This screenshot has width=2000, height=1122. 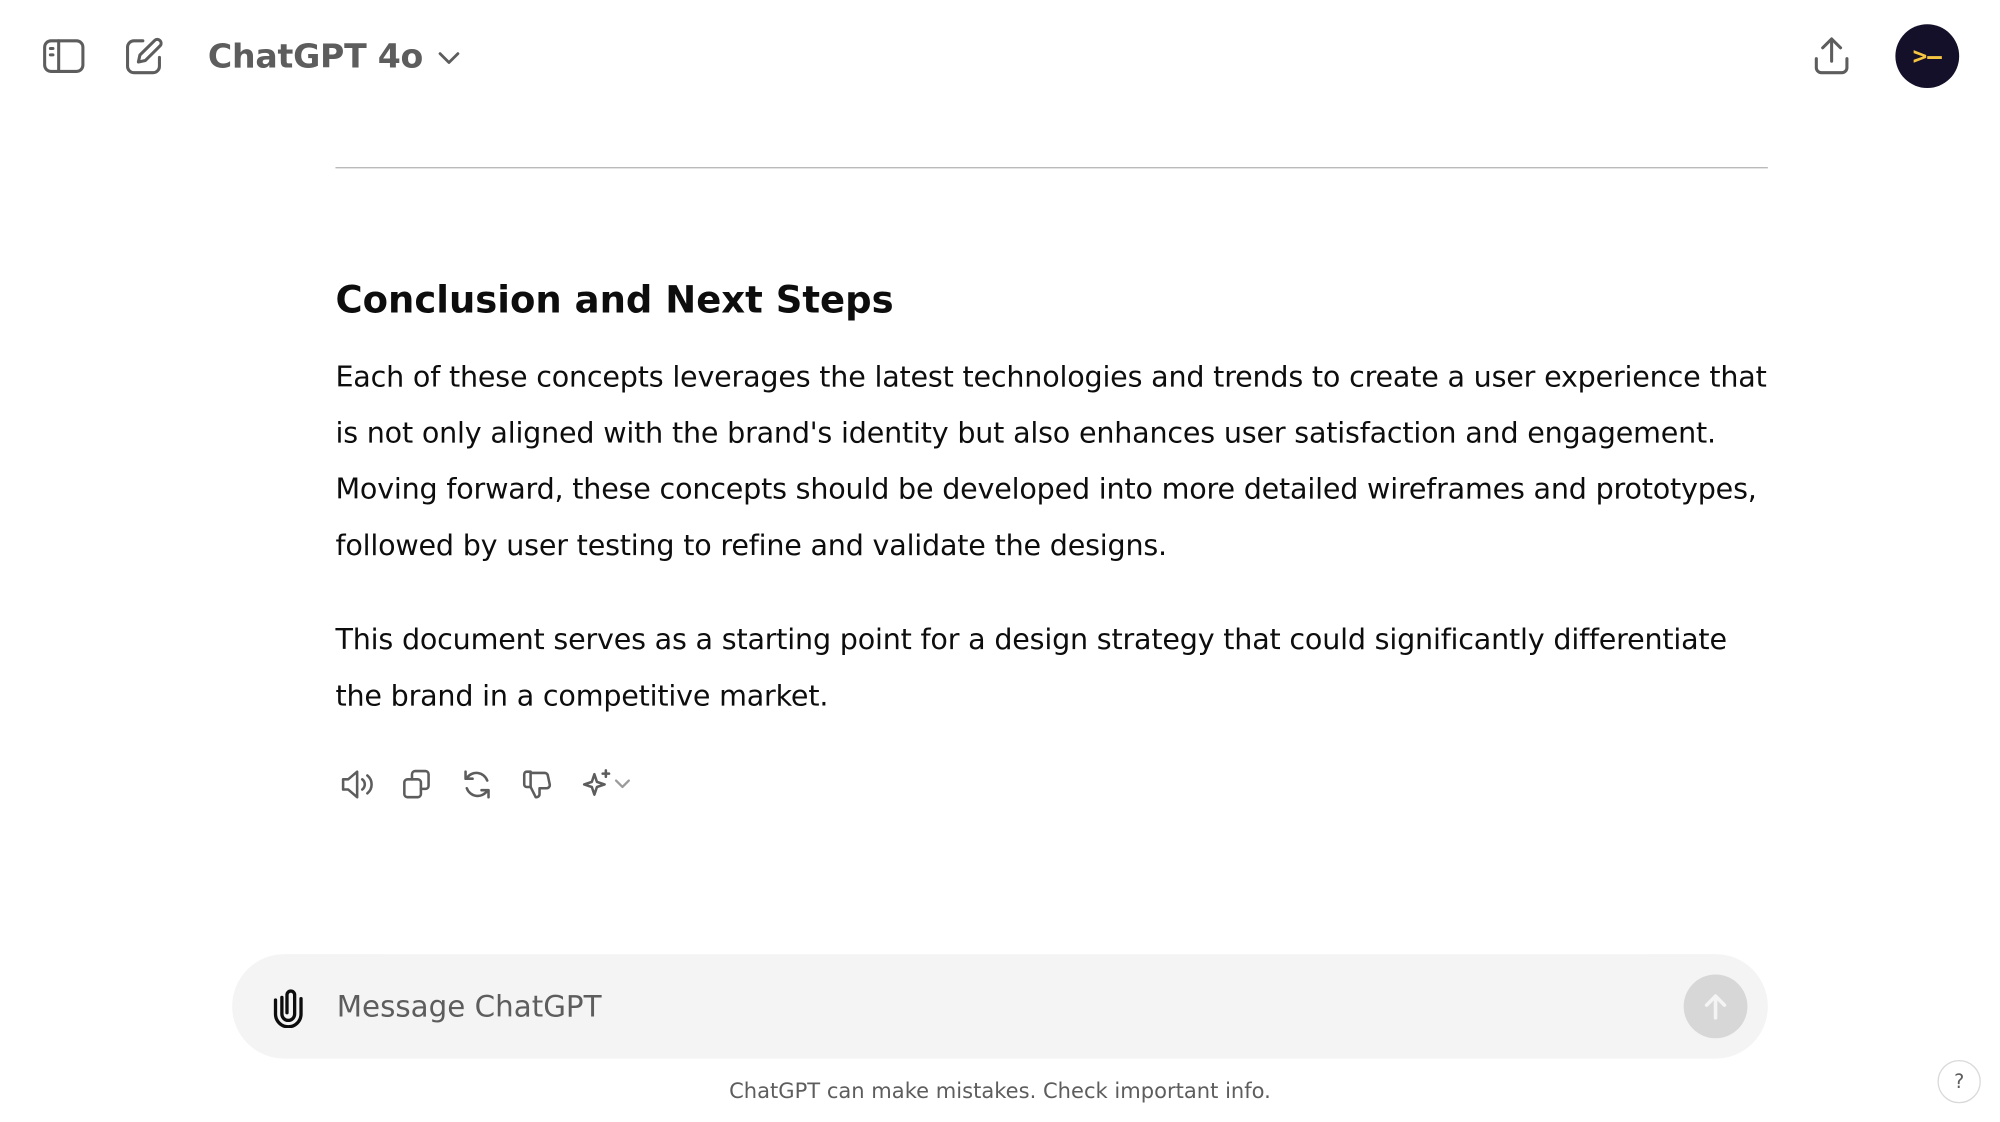 What do you see at coordinates (614, 300) in the screenshot?
I see `message-heading: Conclusion and Next Steps` at bounding box center [614, 300].